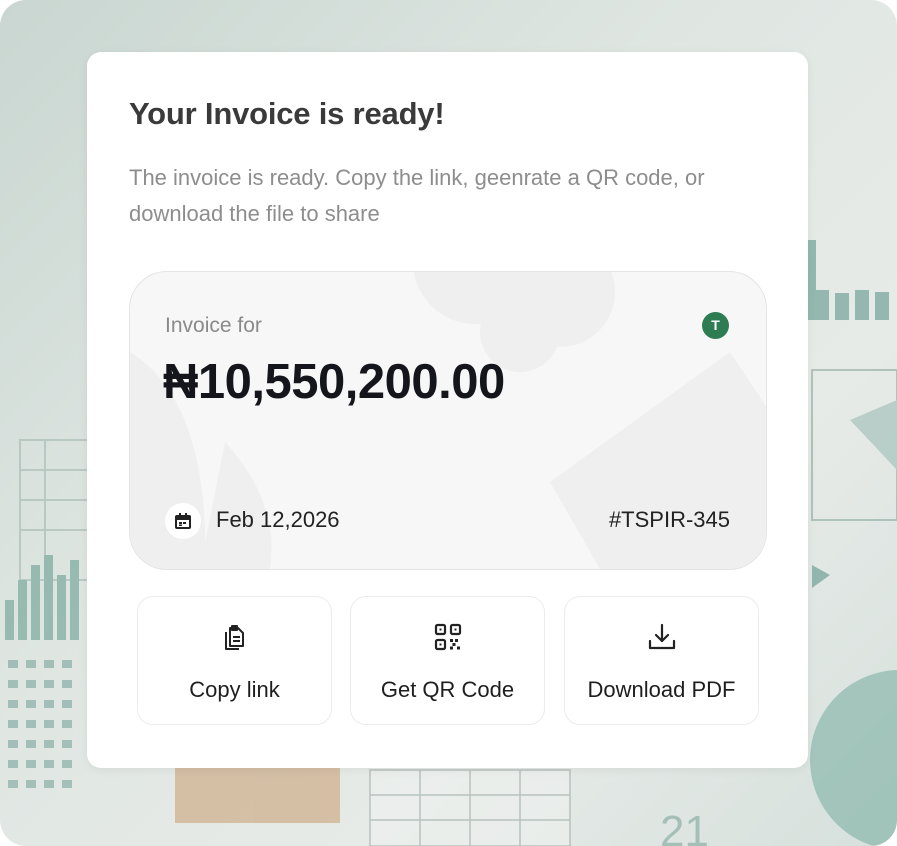 The image size is (897, 846). What do you see at coordinates (662, 637) in the screenshot?
I see `download-icon` at bounding box center [662, 637].